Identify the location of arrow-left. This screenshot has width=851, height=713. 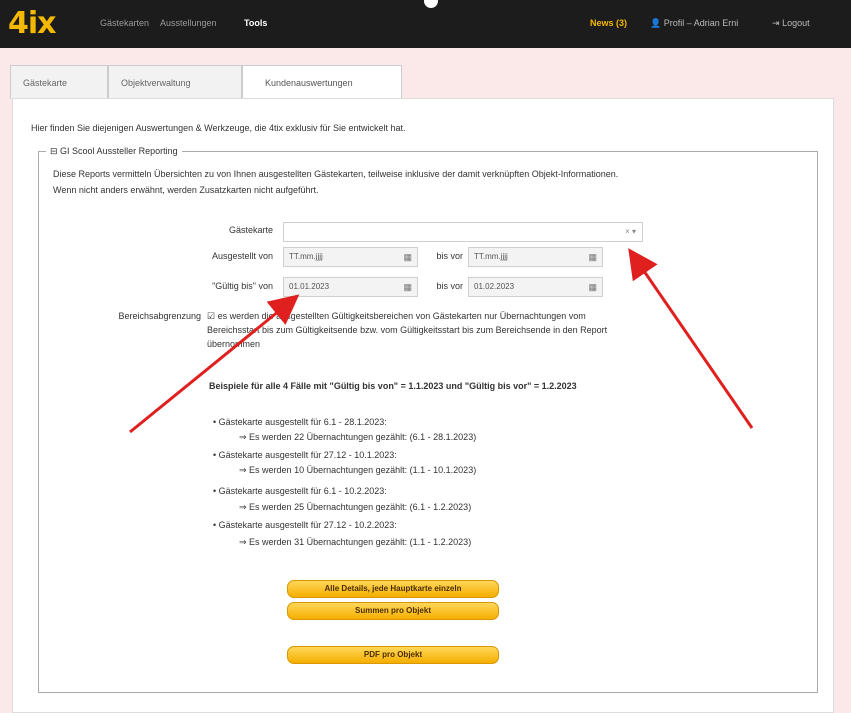
(214, 364).